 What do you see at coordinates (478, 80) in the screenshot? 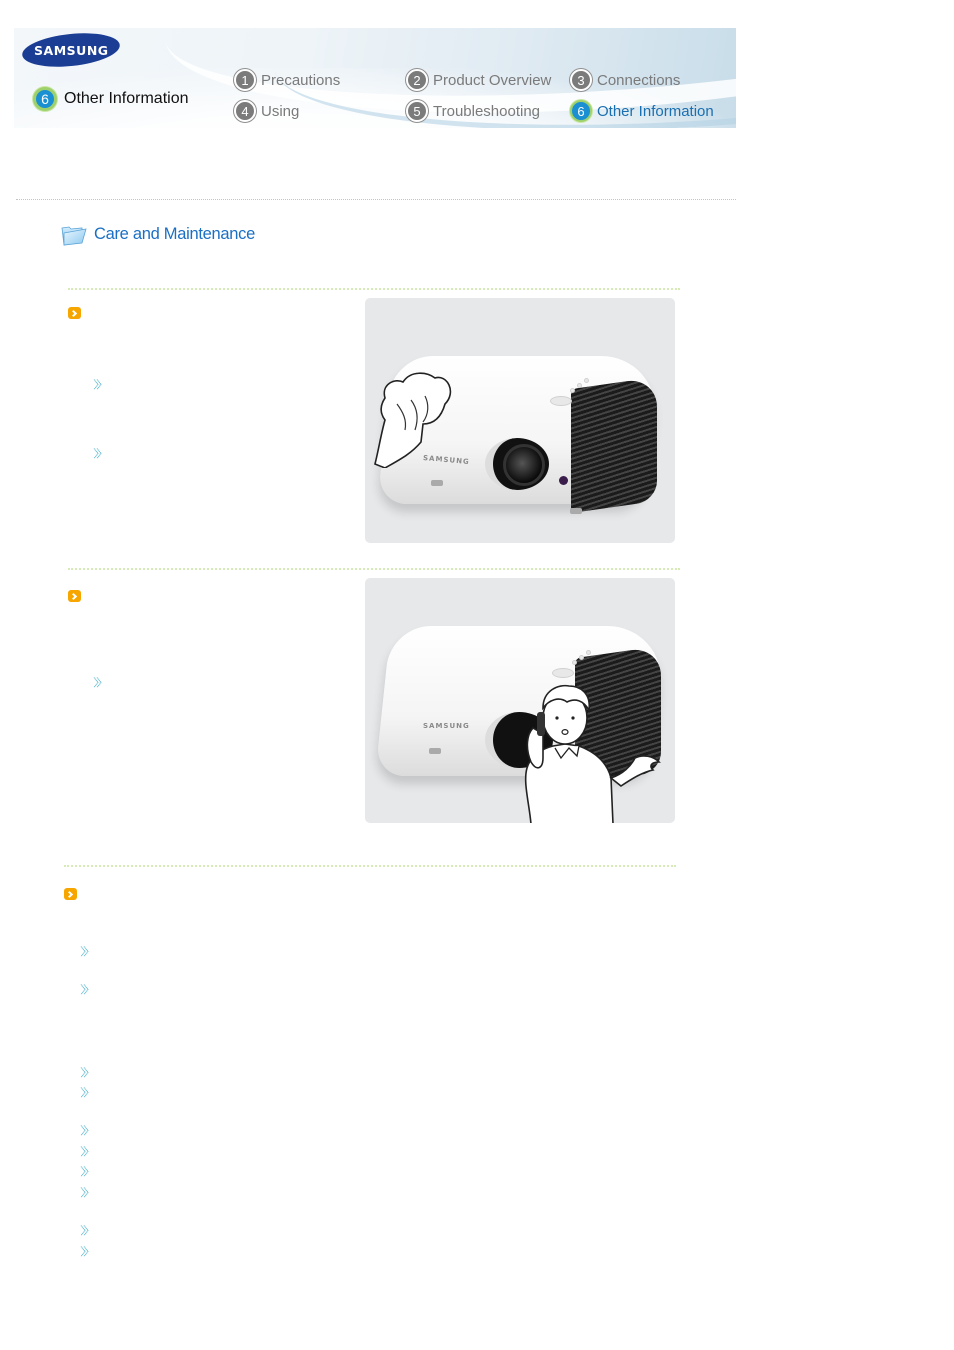
I see `nav-item-product-overview: 2 Product Overview` at bounding box center [478, 80].